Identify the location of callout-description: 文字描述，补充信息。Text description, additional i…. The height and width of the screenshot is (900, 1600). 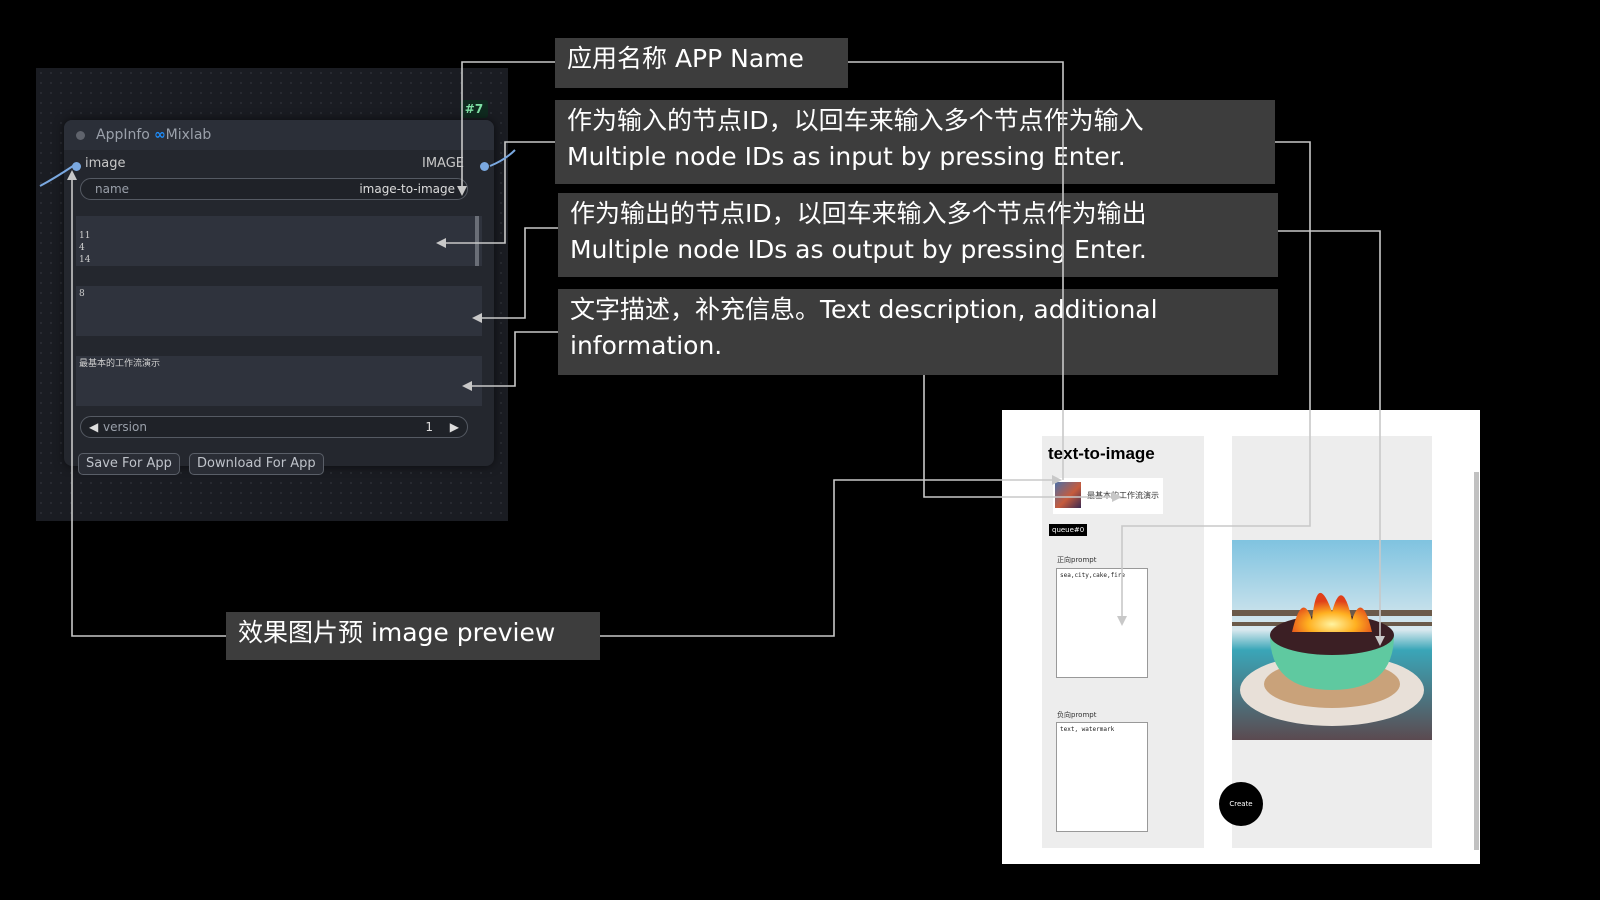
(918, 332).